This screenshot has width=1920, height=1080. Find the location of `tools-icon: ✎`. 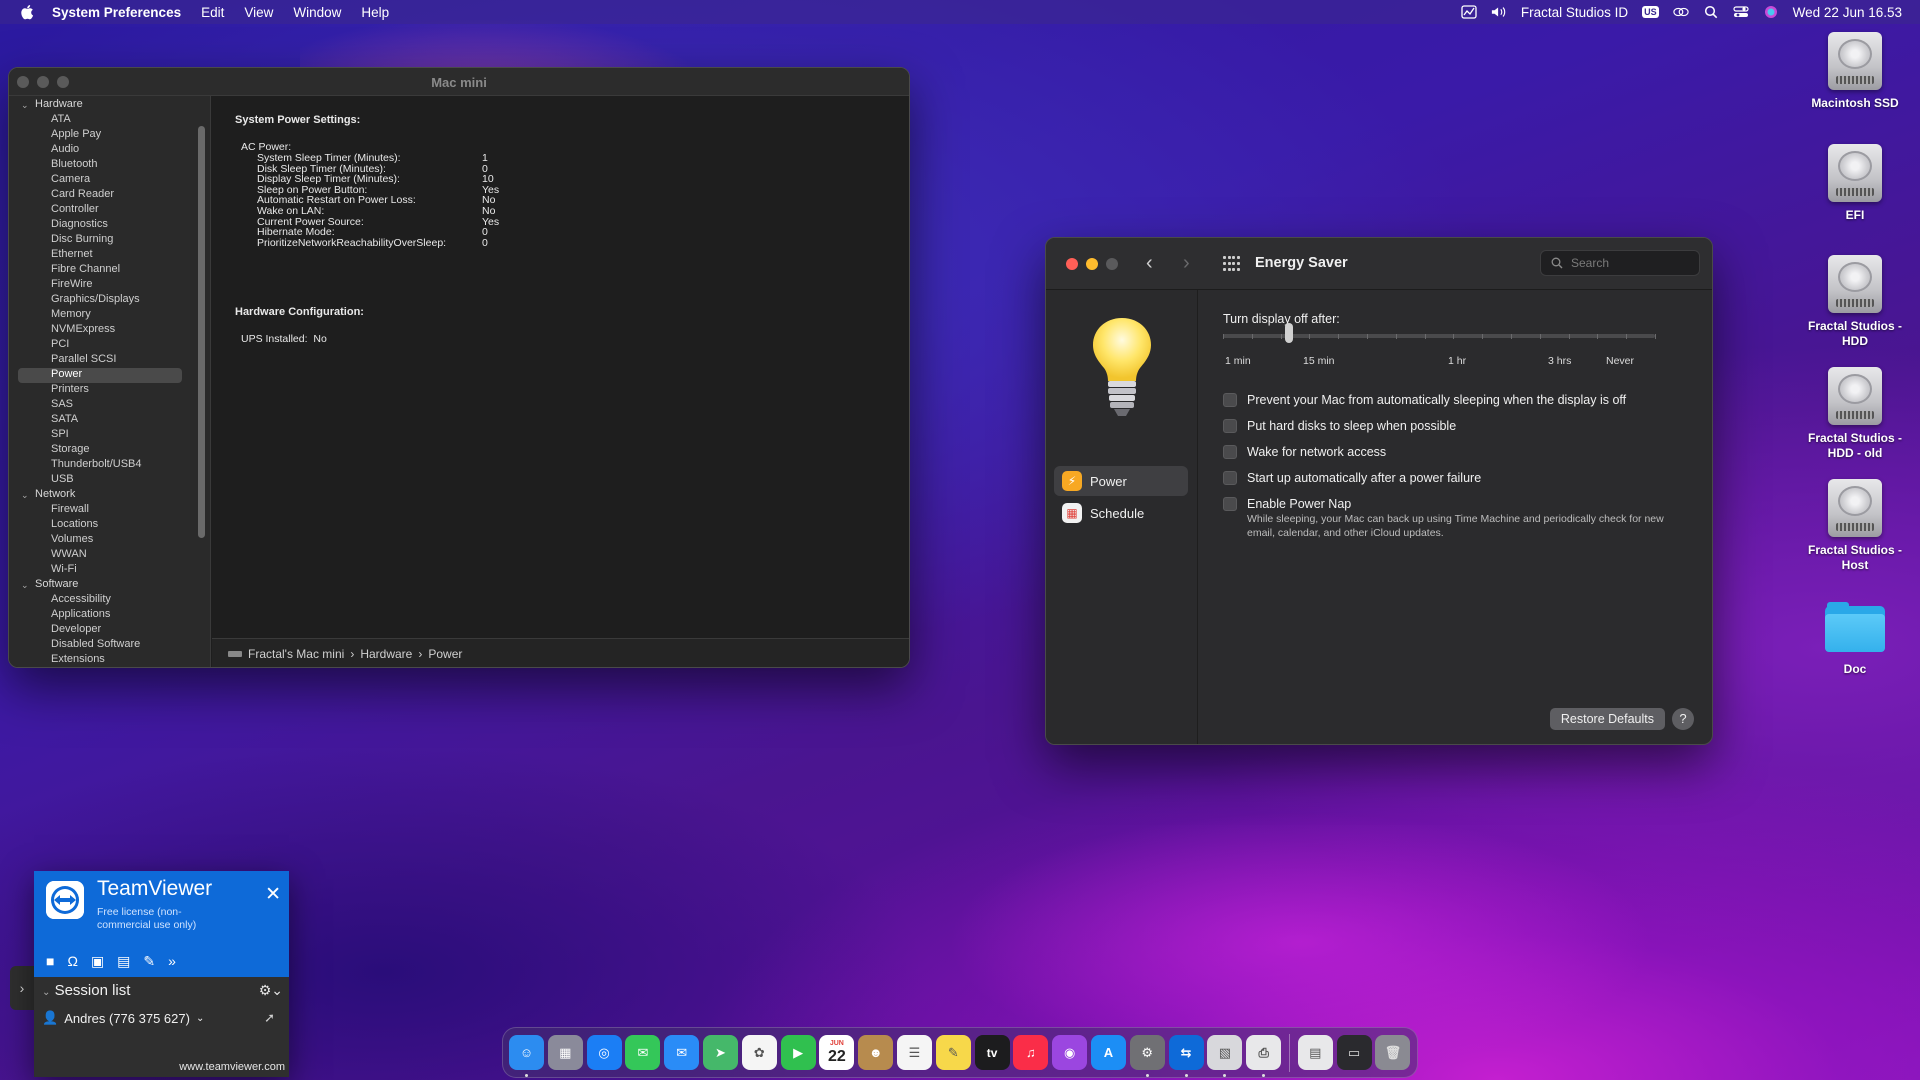

tools-icon: ✎ is located at coordinates (149, 961).